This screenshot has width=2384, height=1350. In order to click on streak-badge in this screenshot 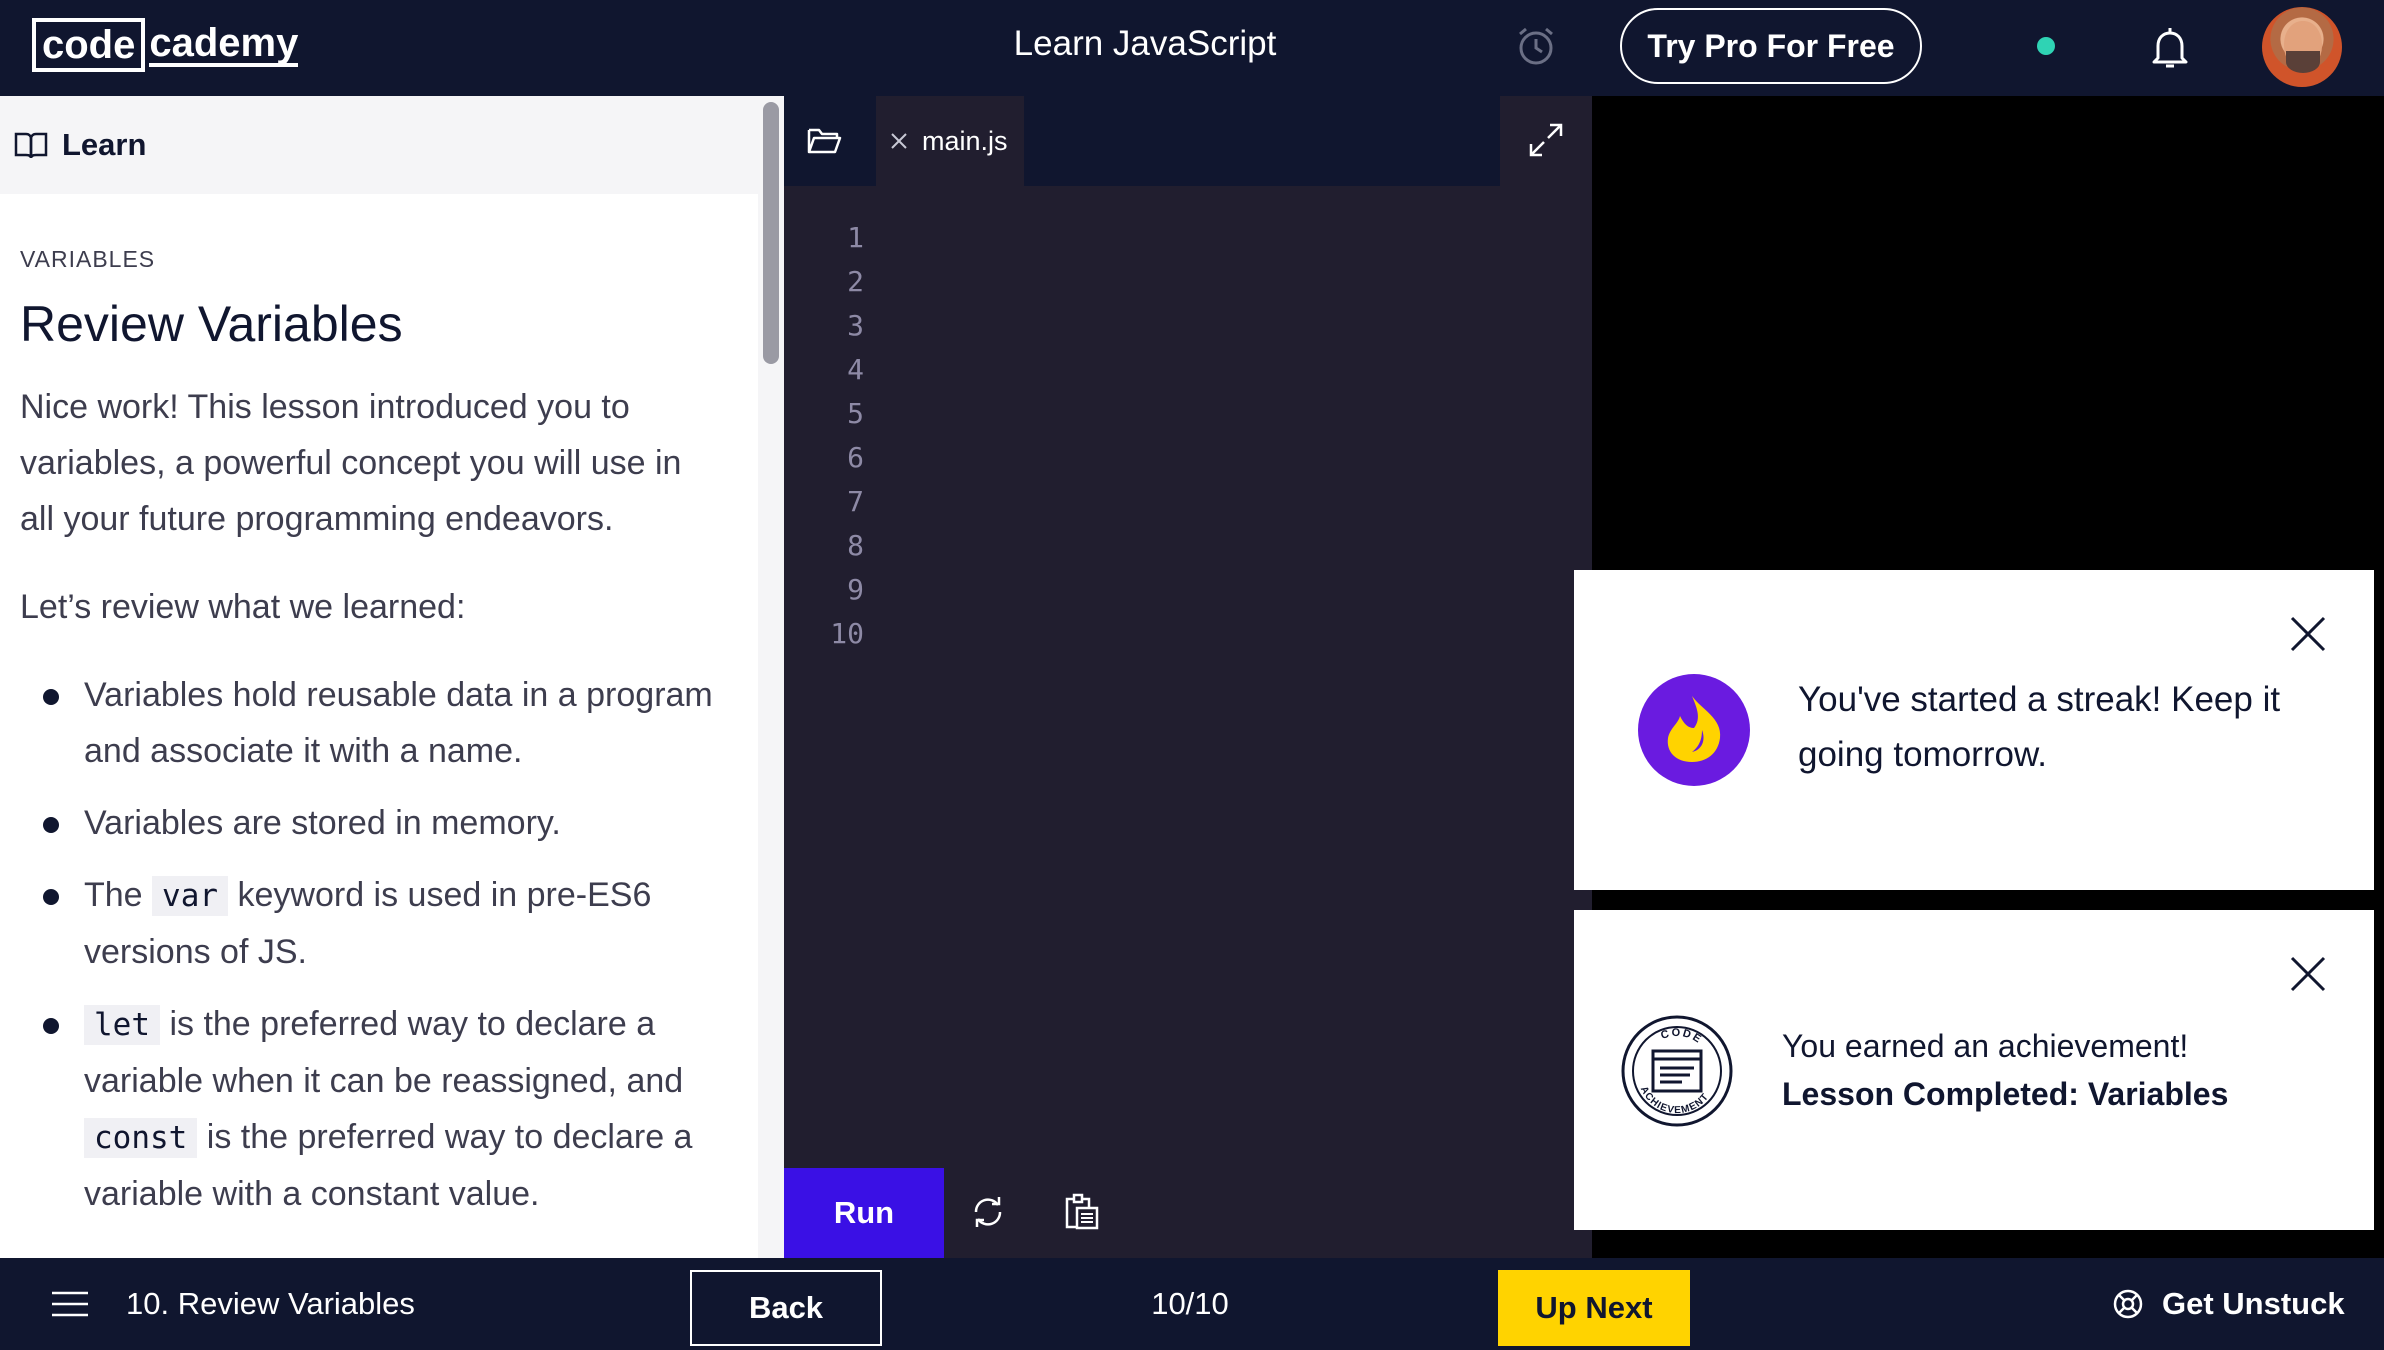, I will do `click(1694, 730)`.